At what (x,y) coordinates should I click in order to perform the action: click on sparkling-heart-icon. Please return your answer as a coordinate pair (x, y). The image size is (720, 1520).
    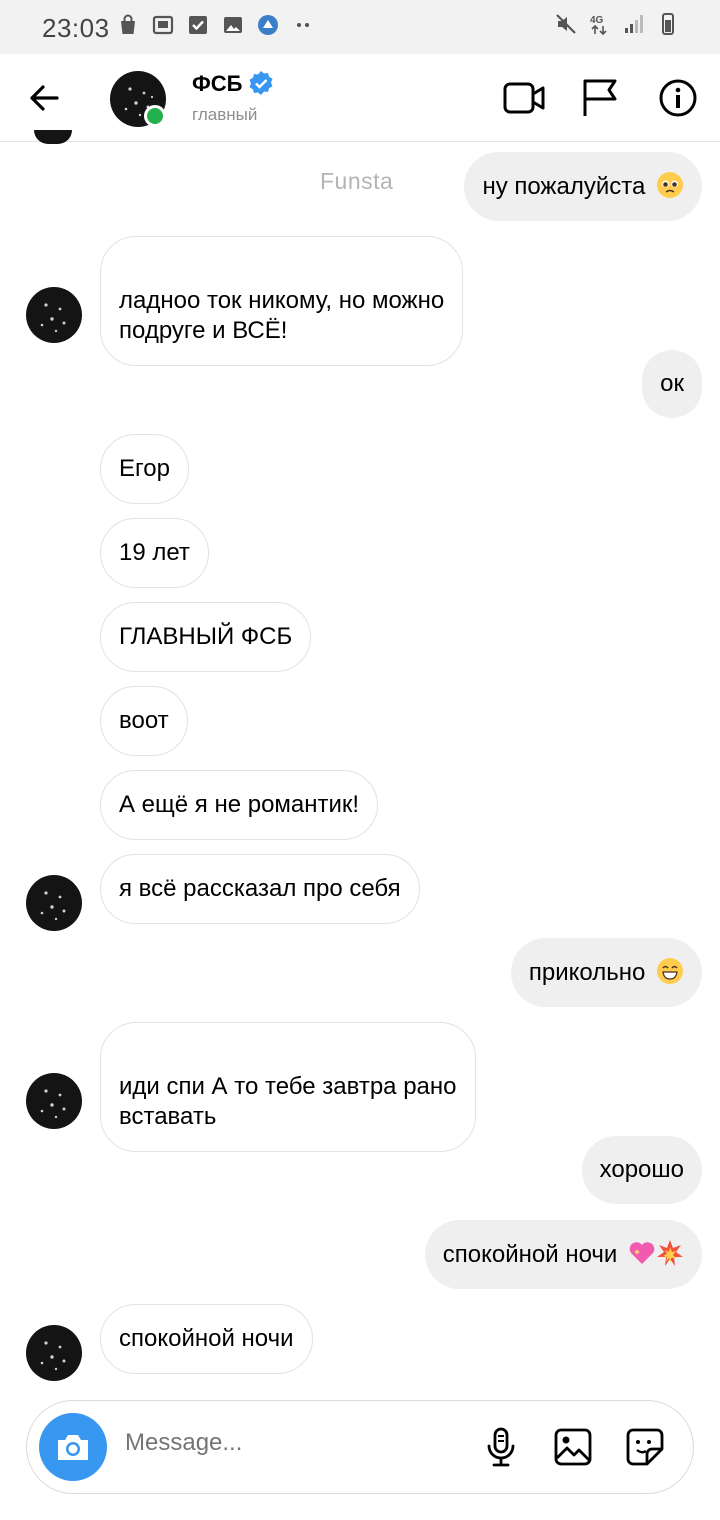
    Looking at the image, I should click on (642, 1253).